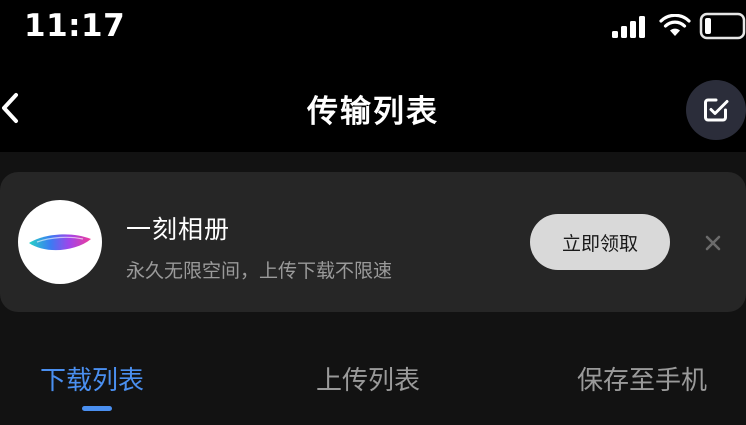  I want to click on status-time: 11:17, so click(75, 26).